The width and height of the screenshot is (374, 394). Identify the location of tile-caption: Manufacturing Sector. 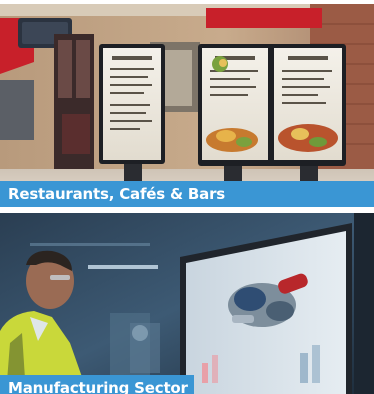
(97, 384).